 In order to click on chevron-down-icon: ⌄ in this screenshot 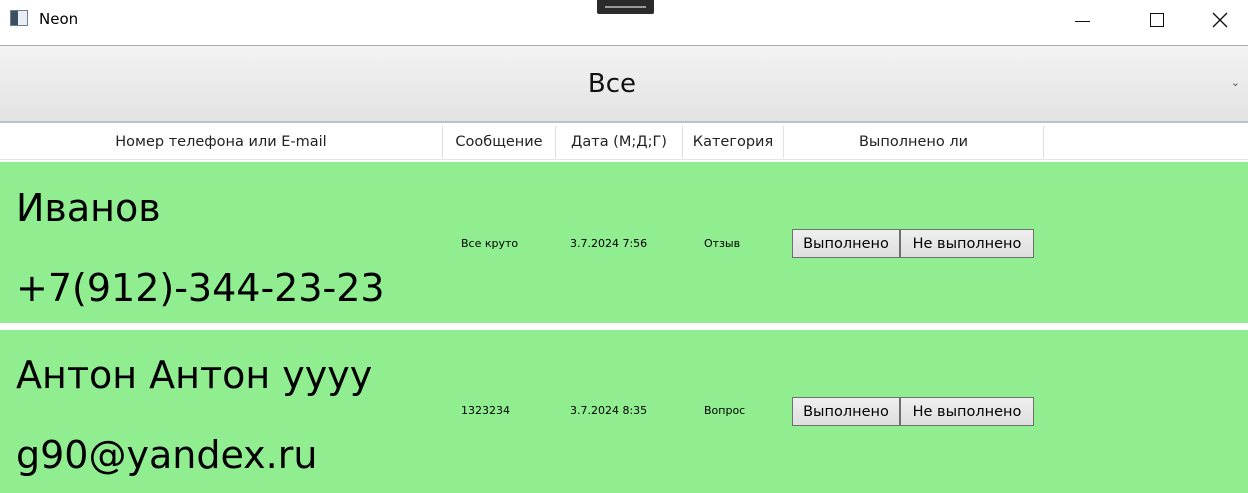, I will do `click(1235, 82)`.